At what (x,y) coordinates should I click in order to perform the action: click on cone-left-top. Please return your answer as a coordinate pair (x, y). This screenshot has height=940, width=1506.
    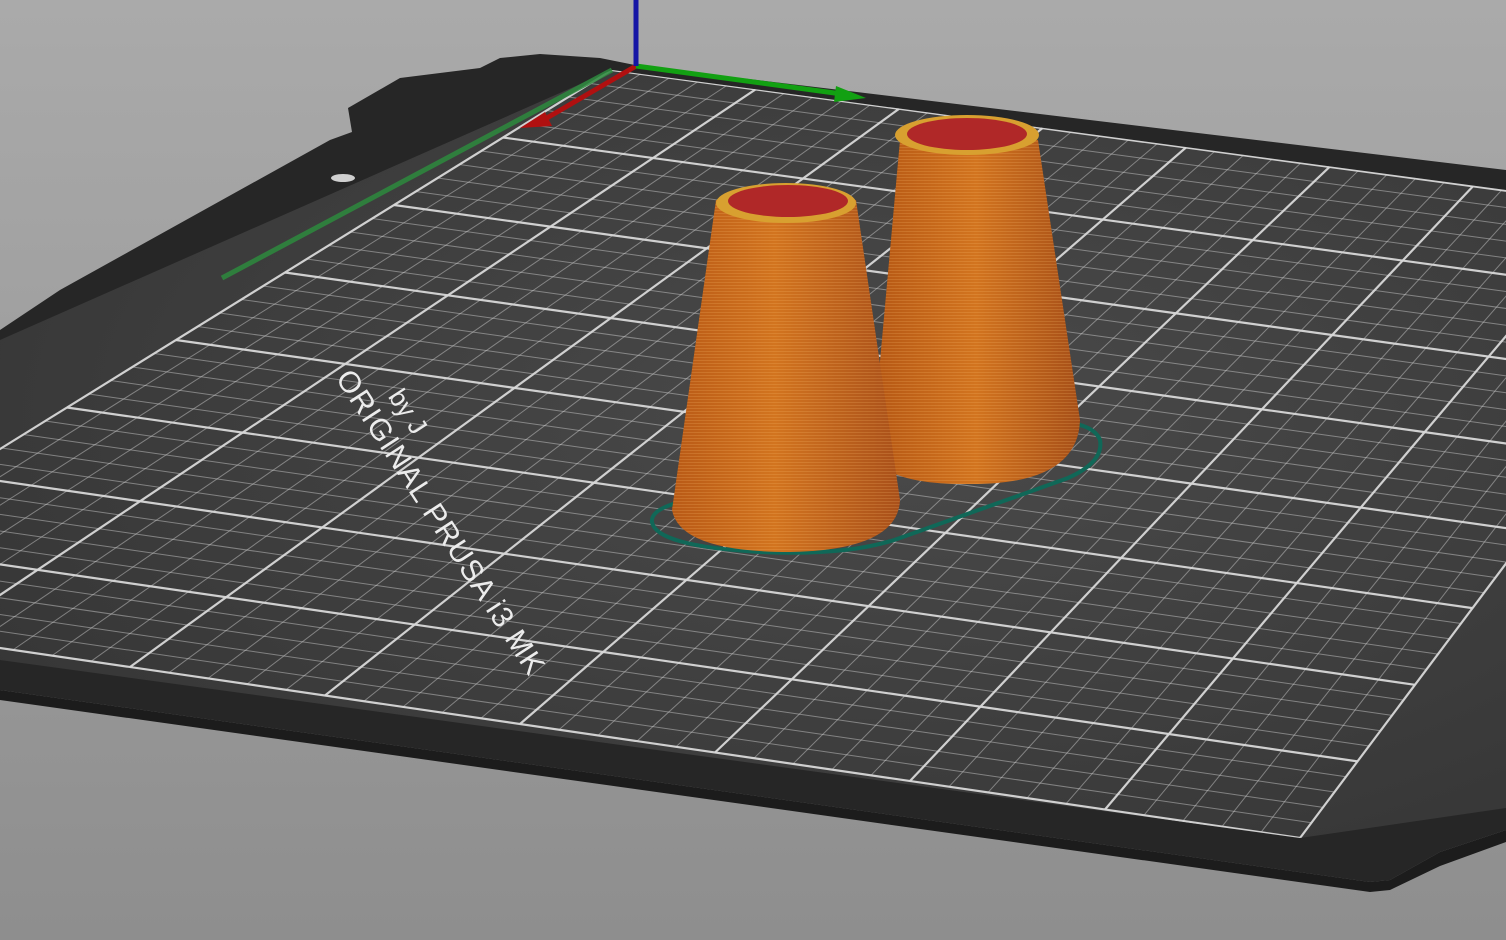
    Looking at the image, I should click on (788, 201).